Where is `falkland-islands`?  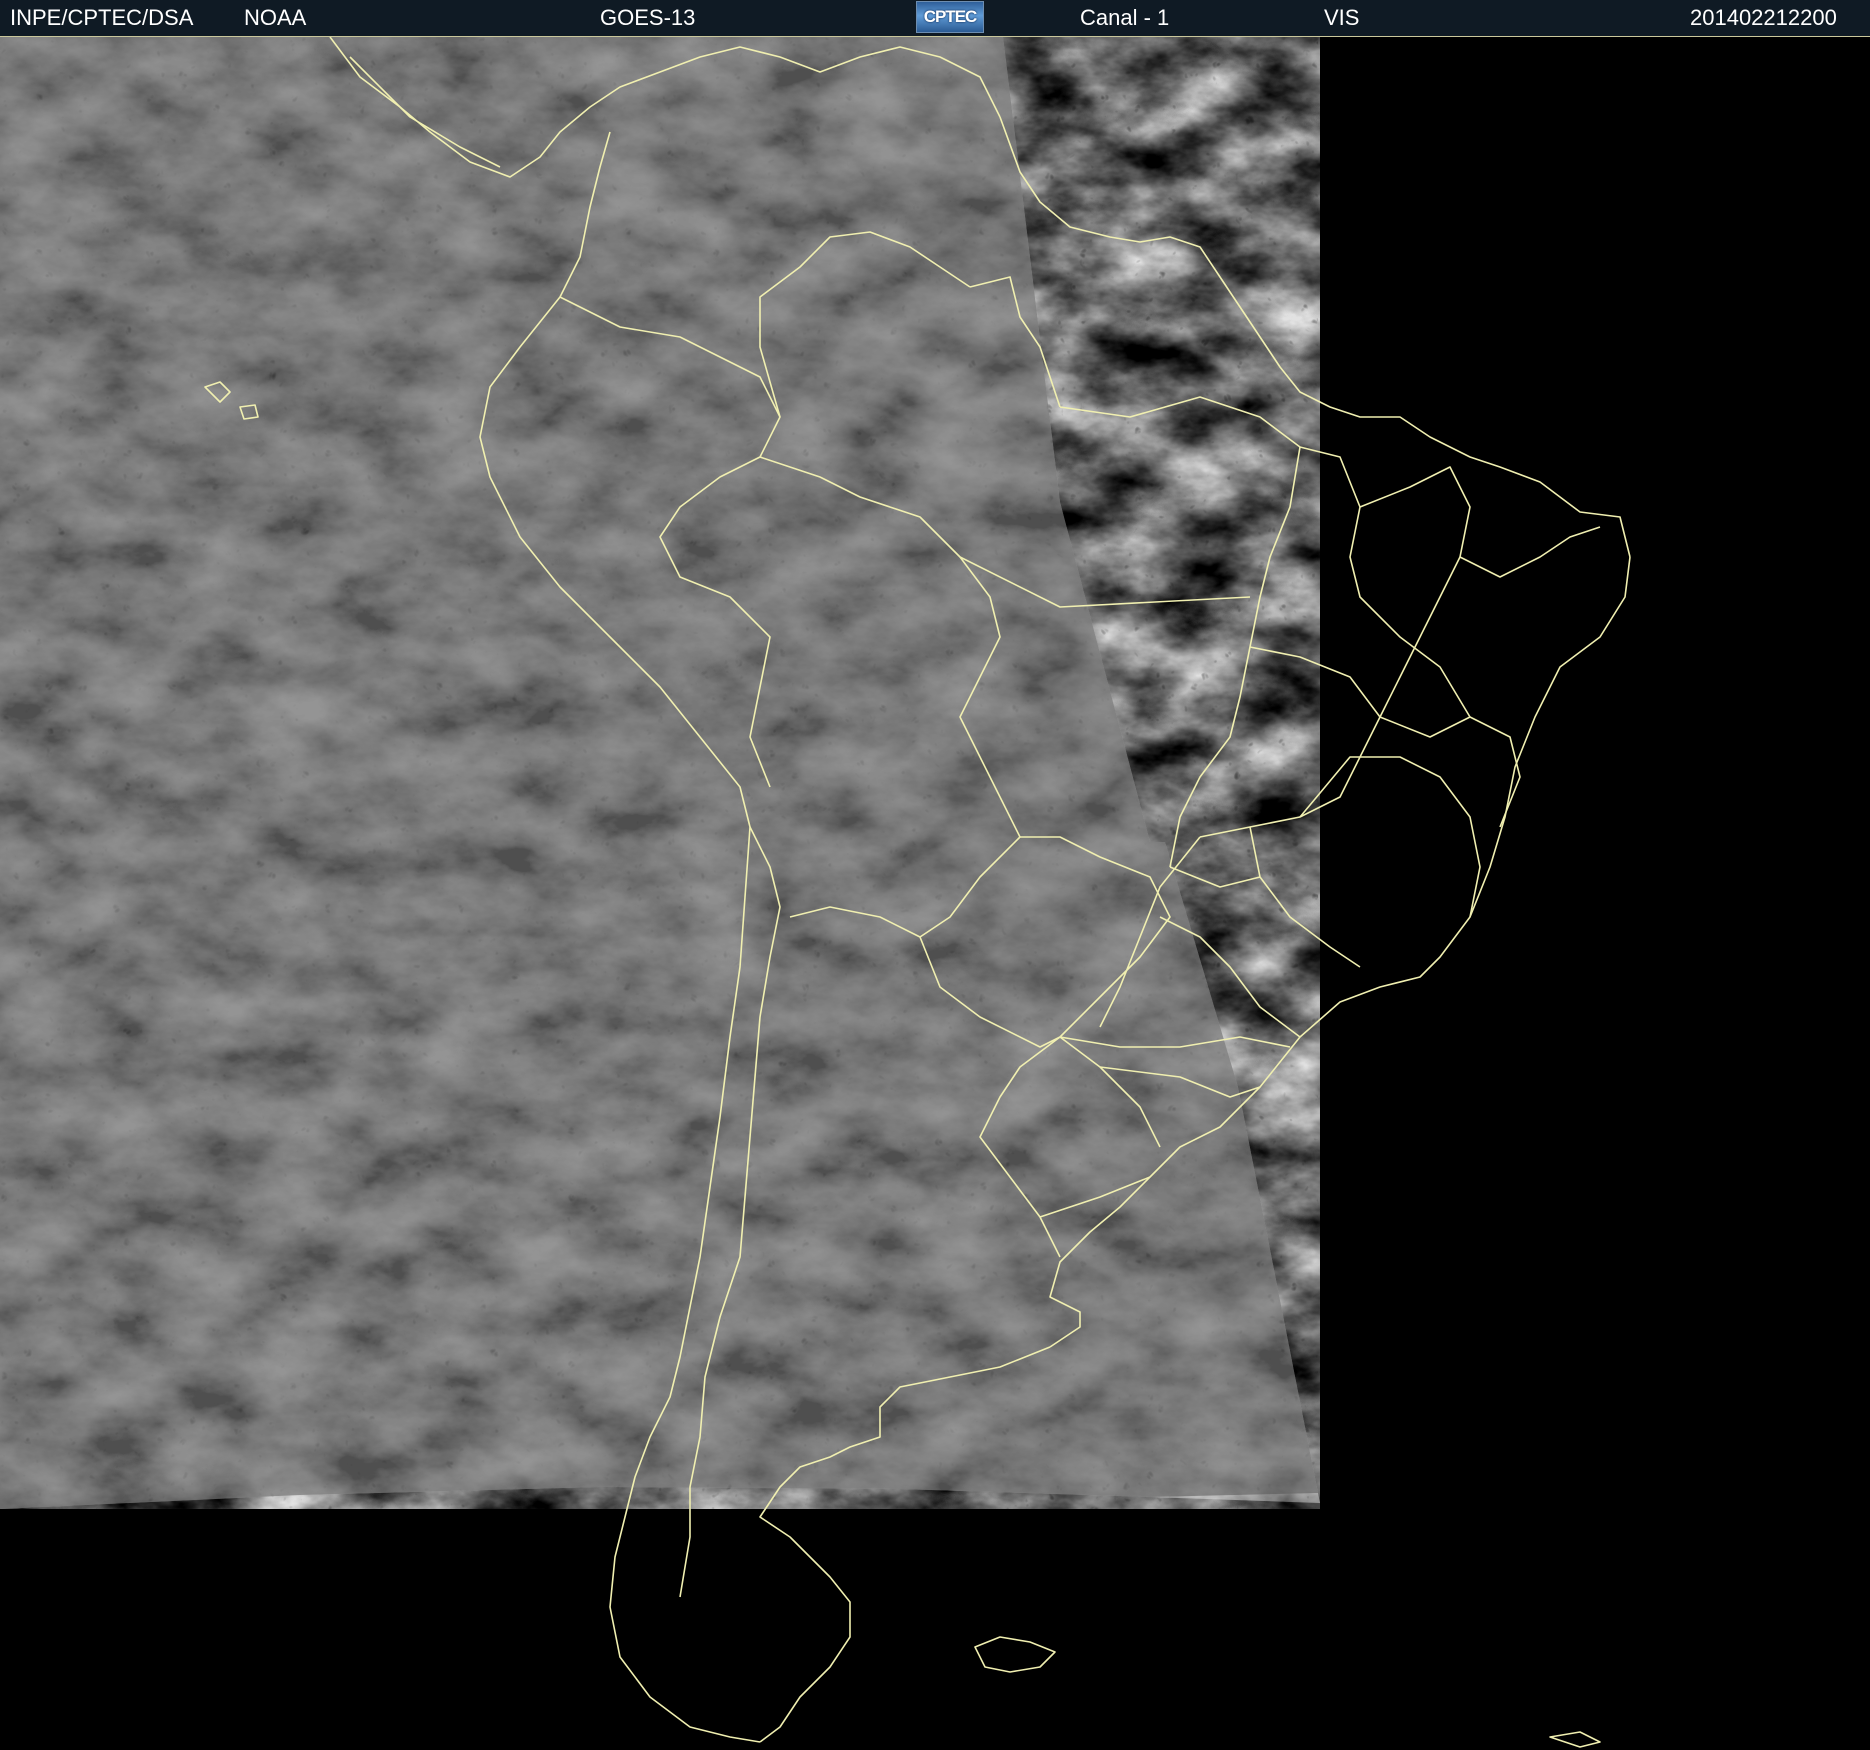
falkland-islands is located at coordinates (1015, 1654).